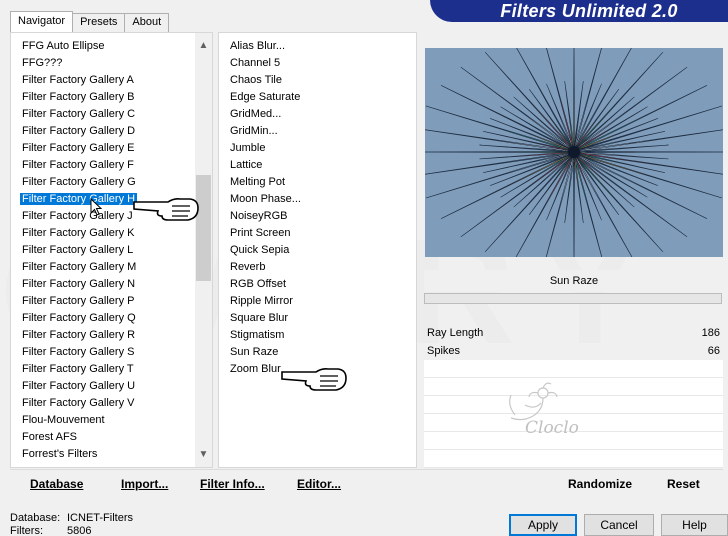 The width and height of the screenshot is (728, 536). What do you see at coordinates (317, 335) in the screenshot?
I see `filter-item: Stigmatism` at bounding box center [317, 335].